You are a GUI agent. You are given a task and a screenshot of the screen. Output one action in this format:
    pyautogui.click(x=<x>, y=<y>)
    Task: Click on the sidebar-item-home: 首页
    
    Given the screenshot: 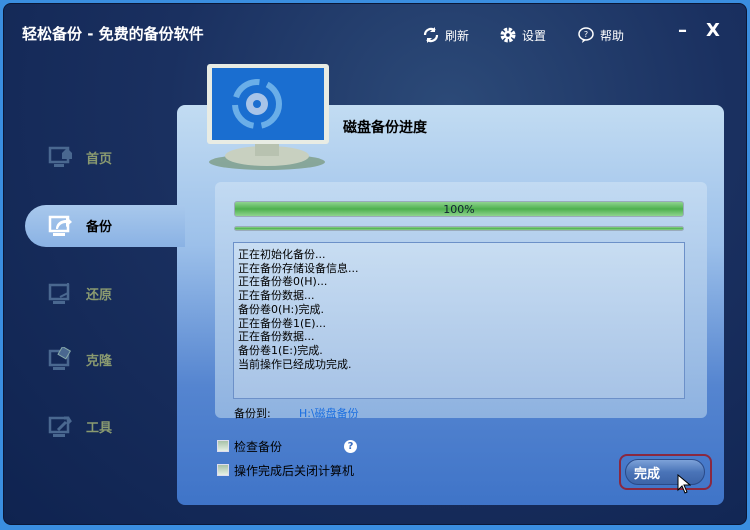 What is the action you would take?
    pyautogui.click(x=80, y=157)
    